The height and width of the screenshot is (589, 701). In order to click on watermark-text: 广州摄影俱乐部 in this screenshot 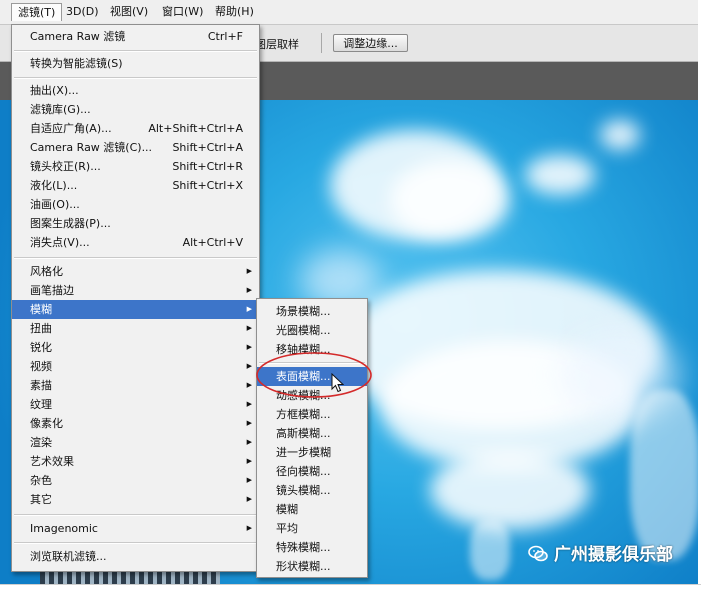, I will do `click(613, 555)`.